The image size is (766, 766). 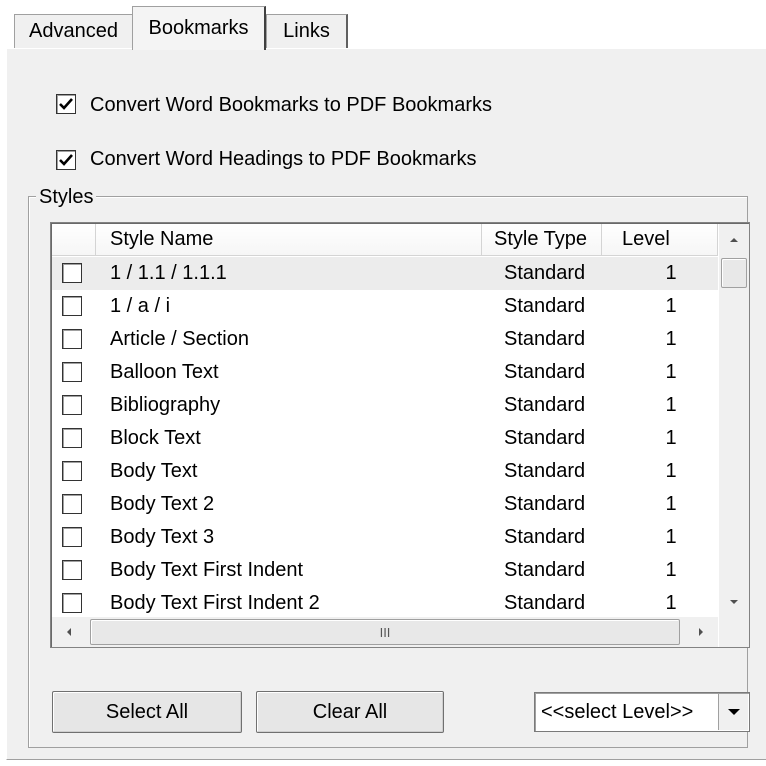 What do you see at coordinates (289, 240) in the screenshot?
I see `header-style-name: Style Name` at bounding box center [289, 240].